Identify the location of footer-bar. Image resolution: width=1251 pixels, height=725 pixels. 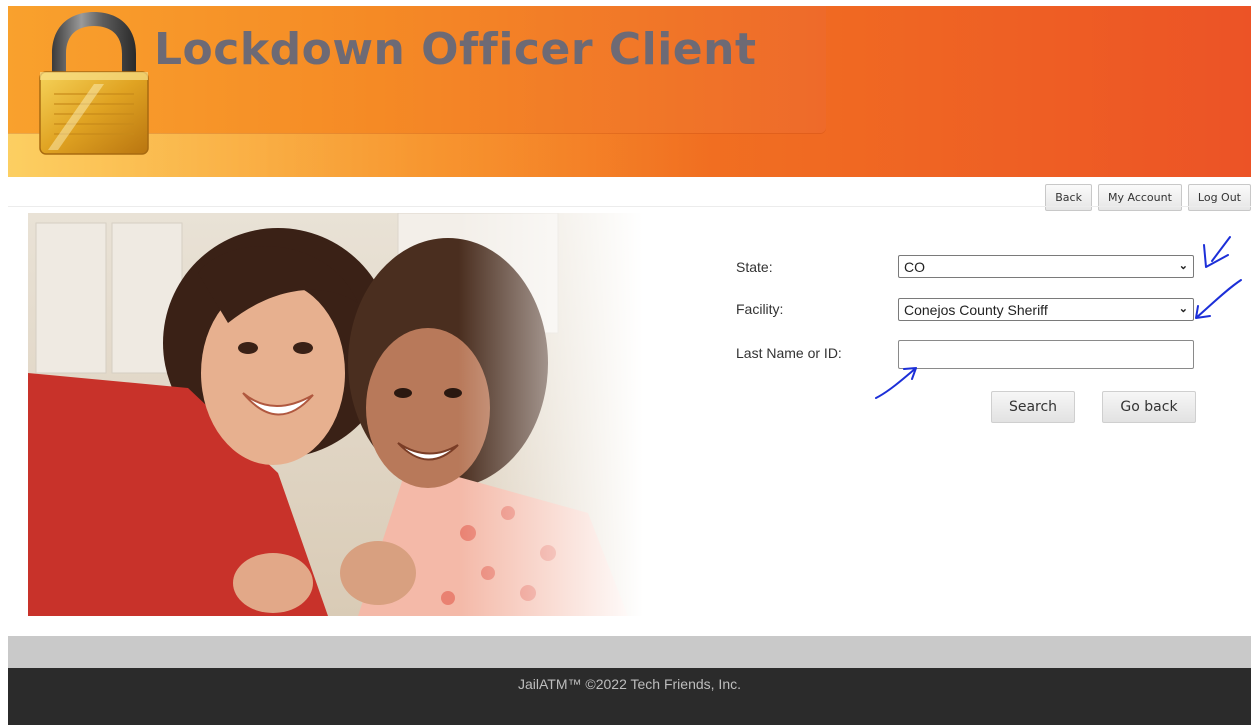
(629, 652).